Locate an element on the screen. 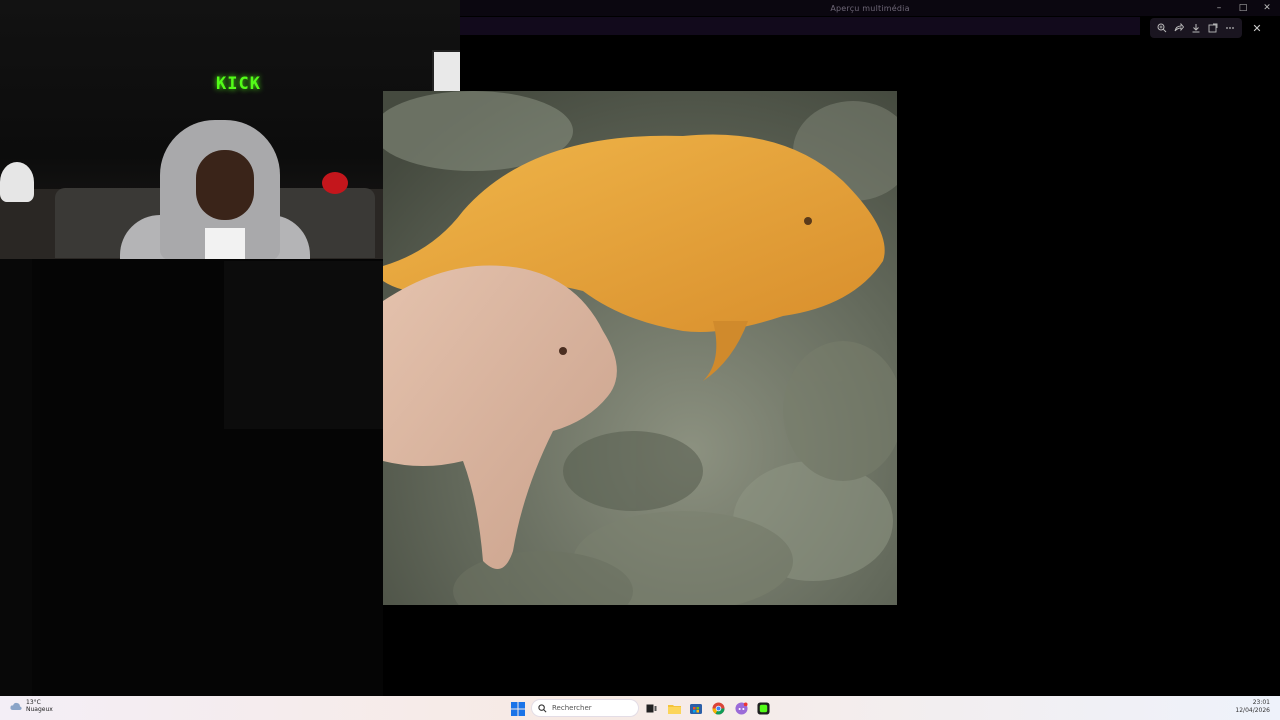  search-placeholder: Rechercher is located at coordinates (572, 708).